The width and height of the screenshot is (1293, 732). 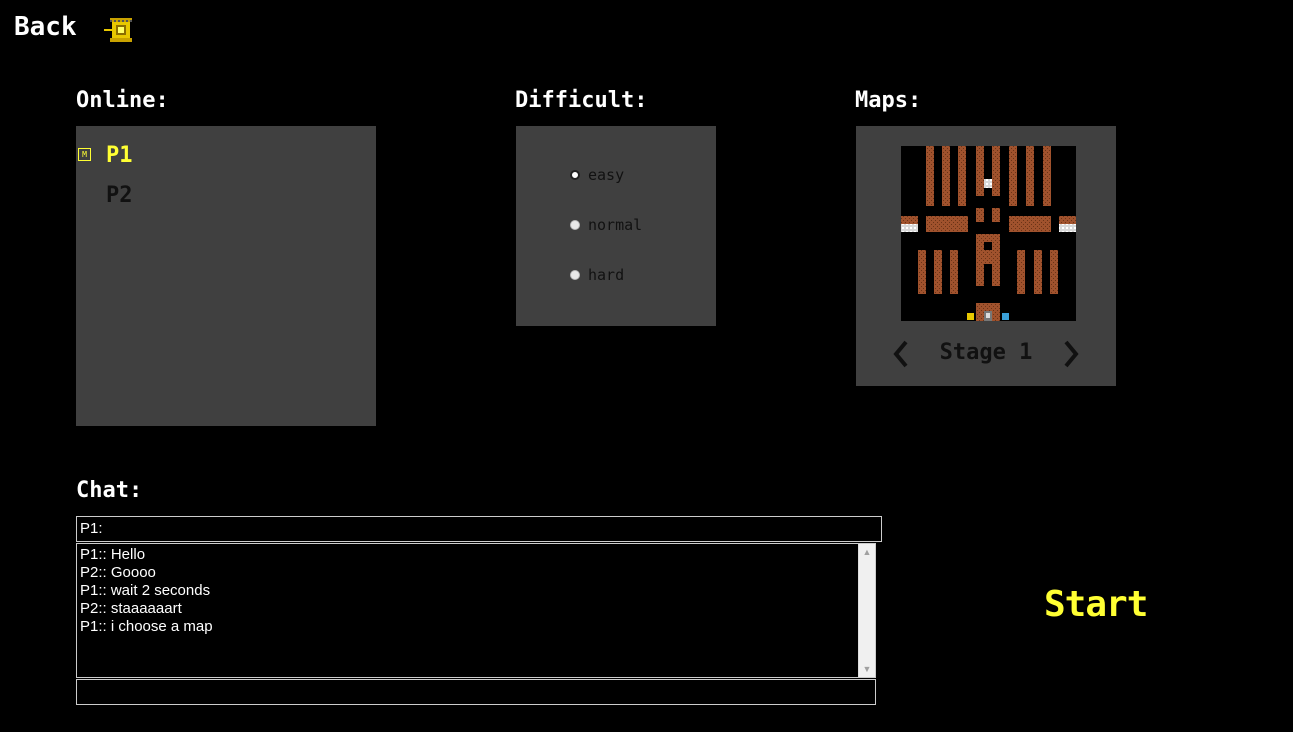 What do you see at coordinates (113, 554) in the screenshot?
I see `chat-message: P1:: Hello` at bounding box center [113, 554].